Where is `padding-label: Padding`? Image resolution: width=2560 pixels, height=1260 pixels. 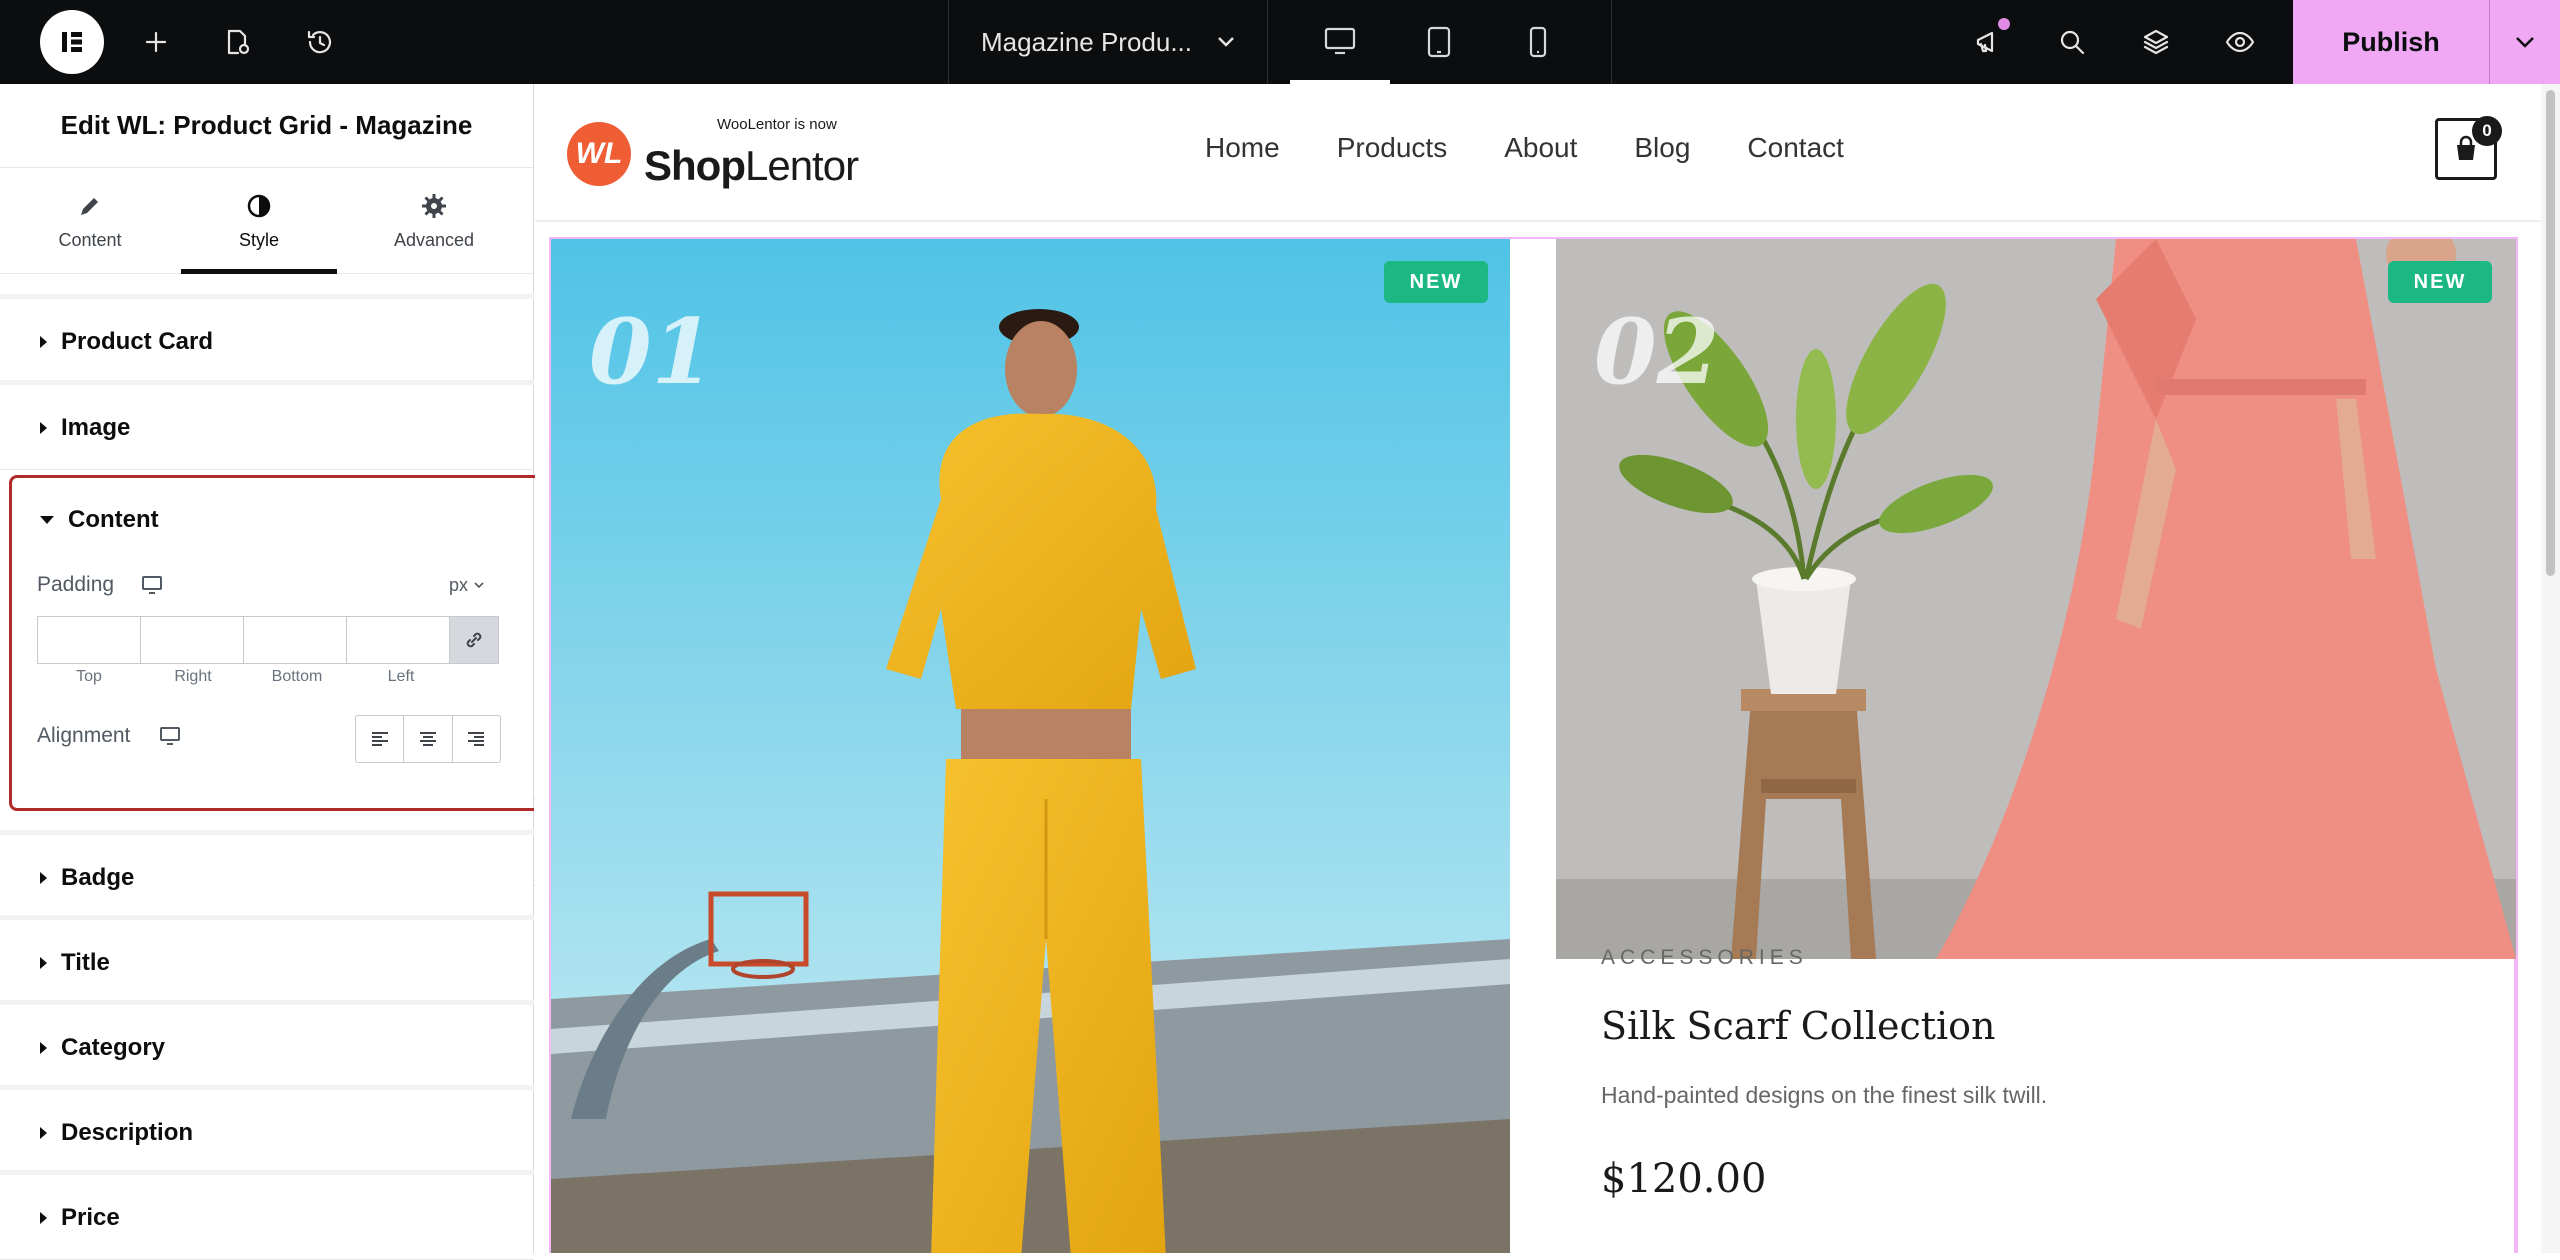
padding-label: Padding is located at coordinates (76, 584).